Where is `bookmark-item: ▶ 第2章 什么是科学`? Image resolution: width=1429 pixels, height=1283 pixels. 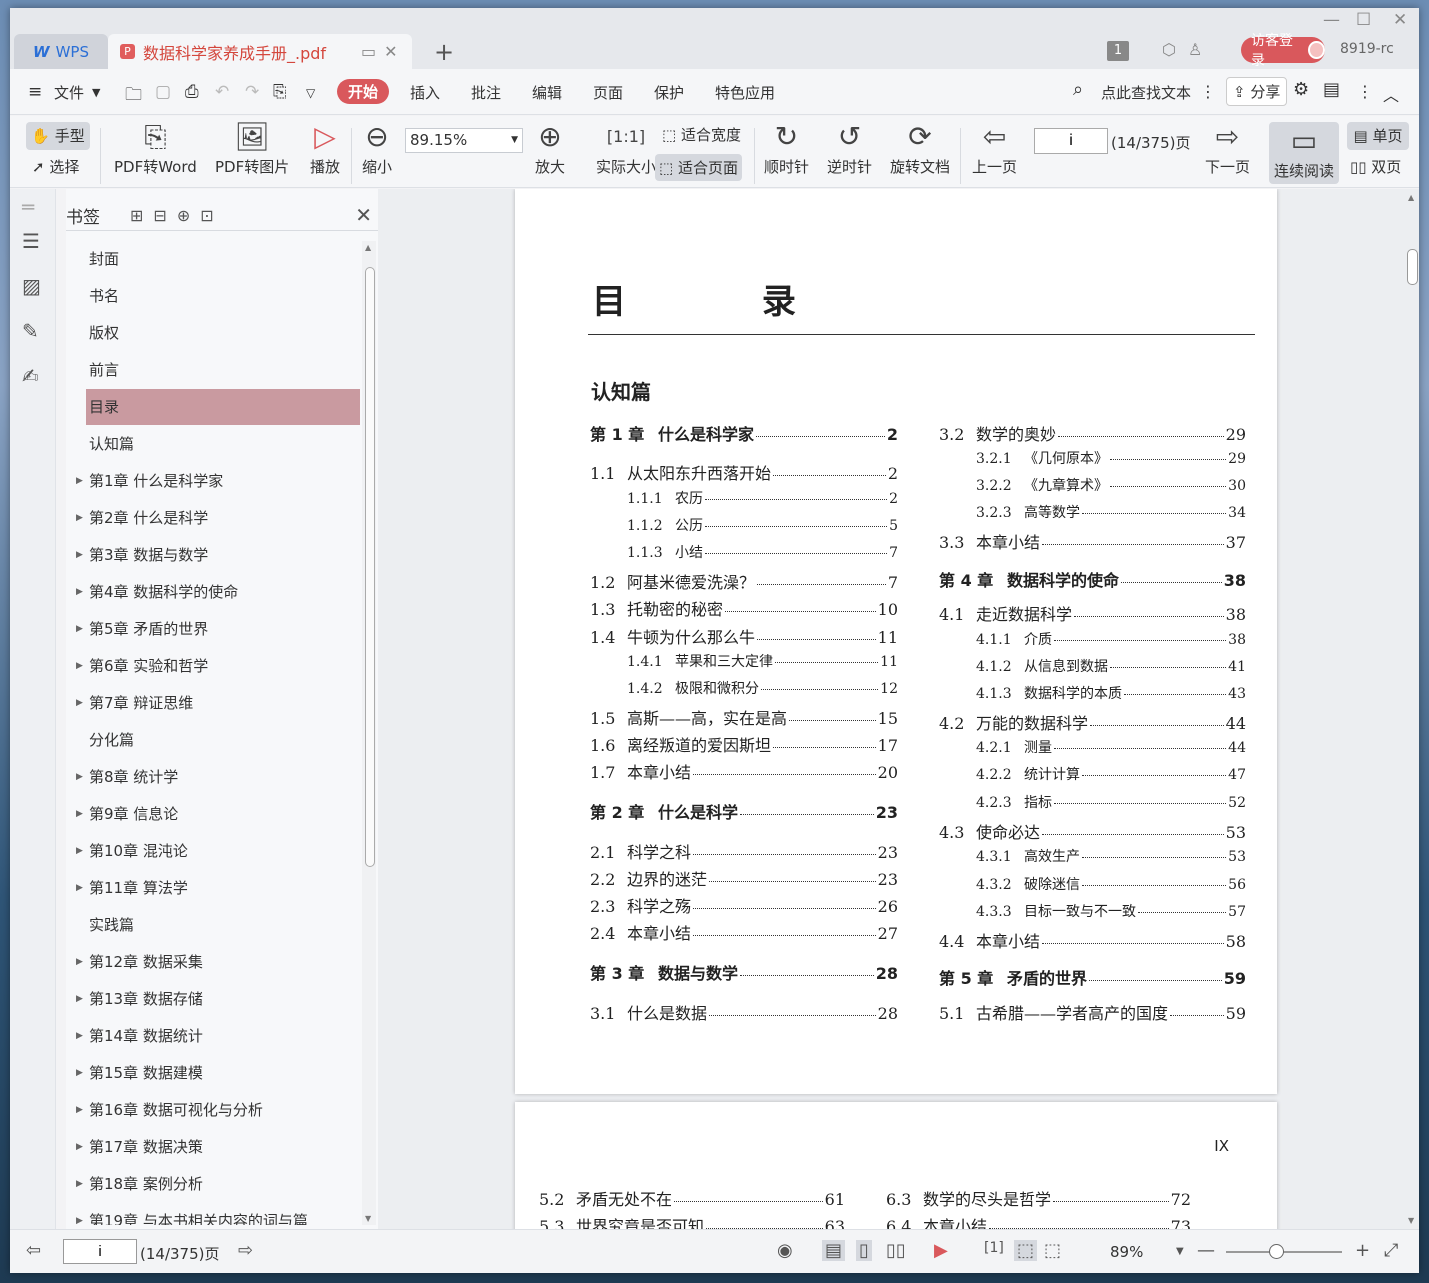
bookmark-item: ▶ 第2章 什么是科学 is located at coordinates (218, 518).